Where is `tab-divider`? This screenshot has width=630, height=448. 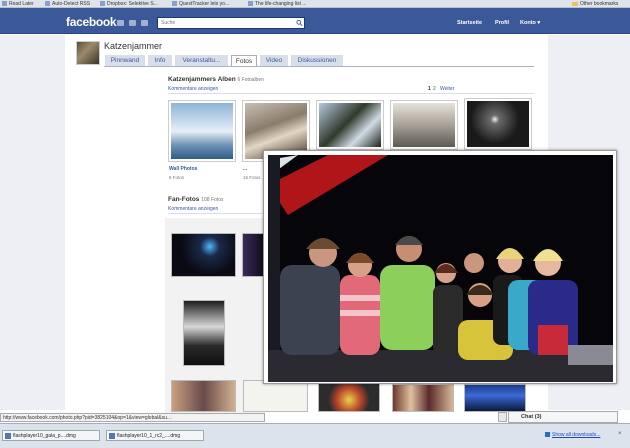
tab-divider is located at coordinates (319, 66).